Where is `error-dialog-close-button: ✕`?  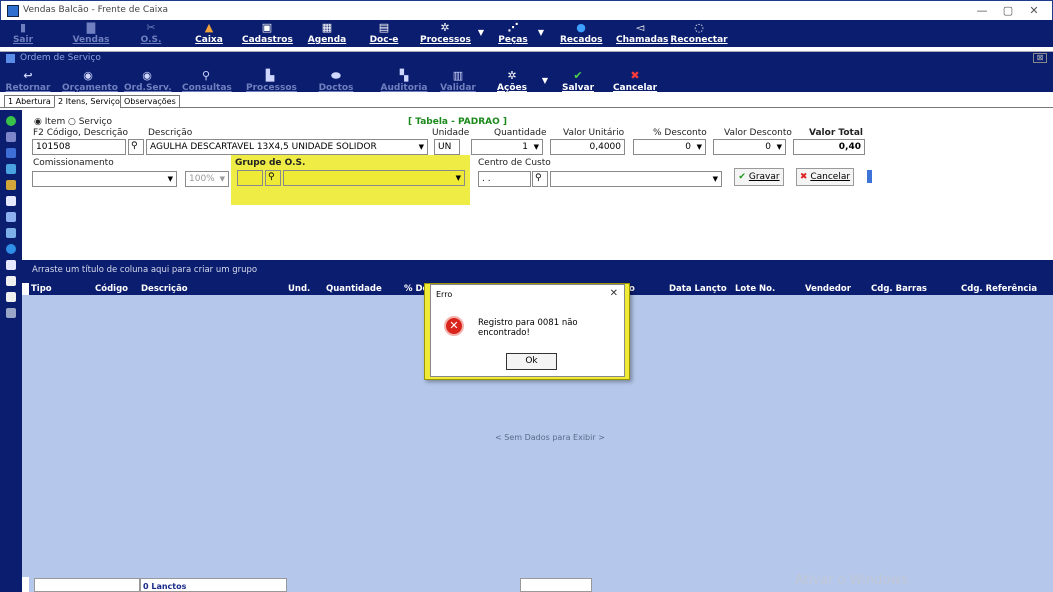 error-dialog-close-button: ✕ is located at coordinates (614, 293).